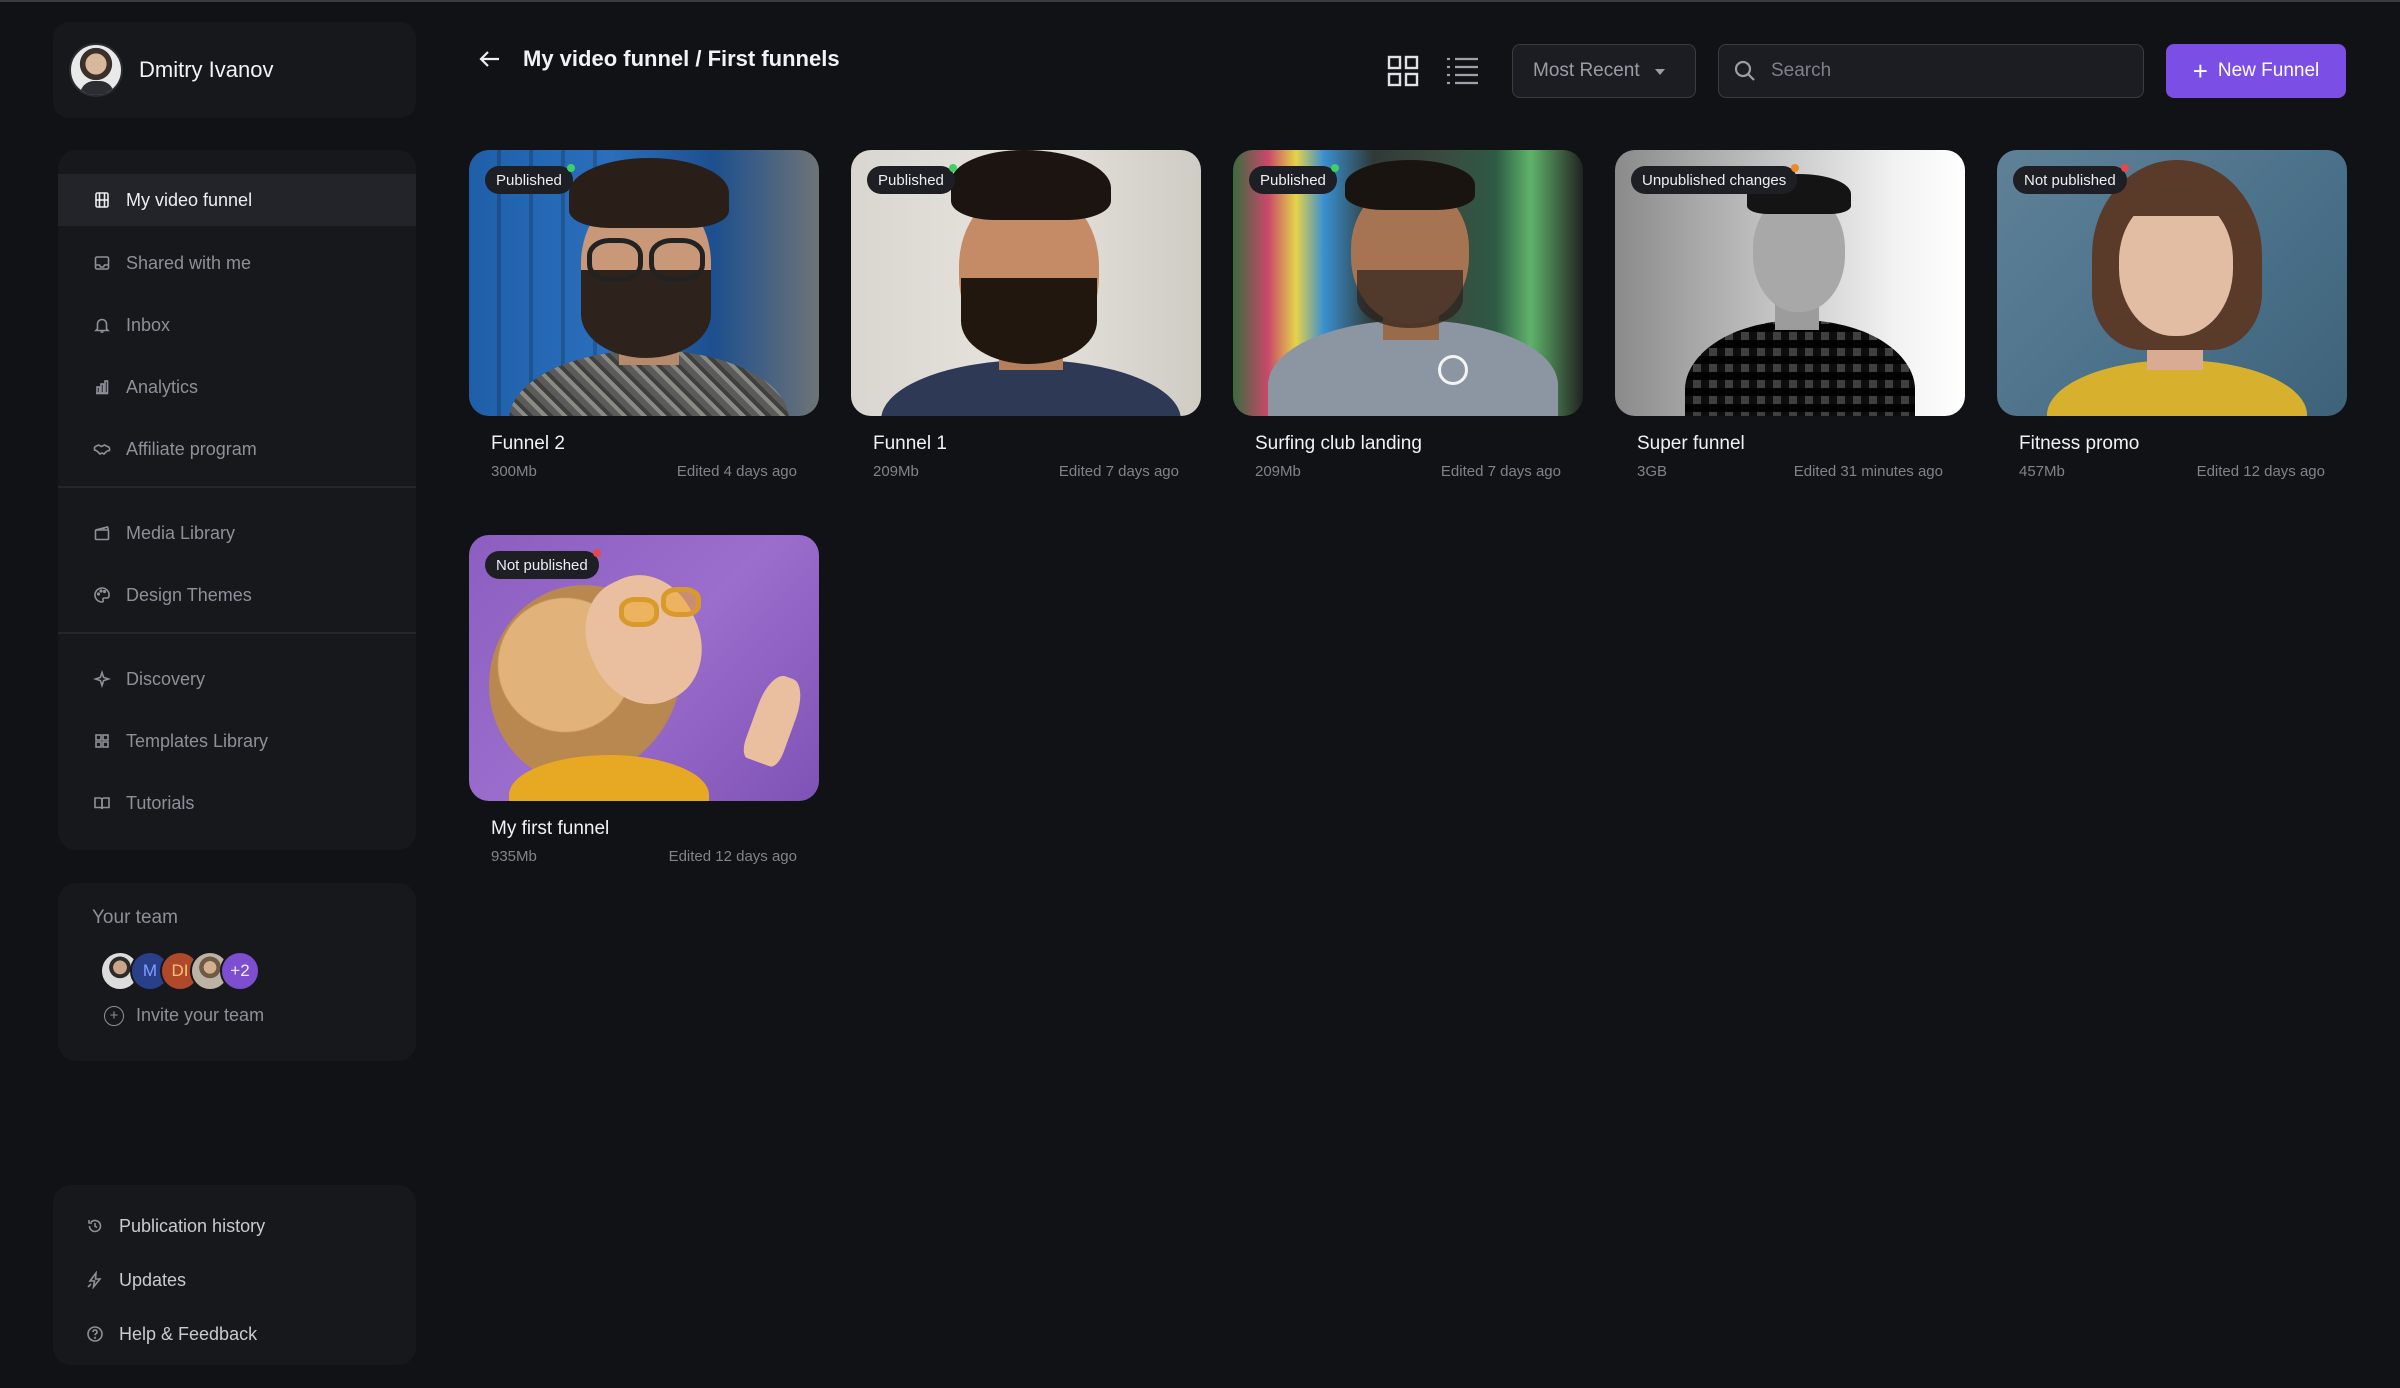 The image size is (2400, 1388). I want to click on funnel-title: Funnel 2, so click(528, 443).